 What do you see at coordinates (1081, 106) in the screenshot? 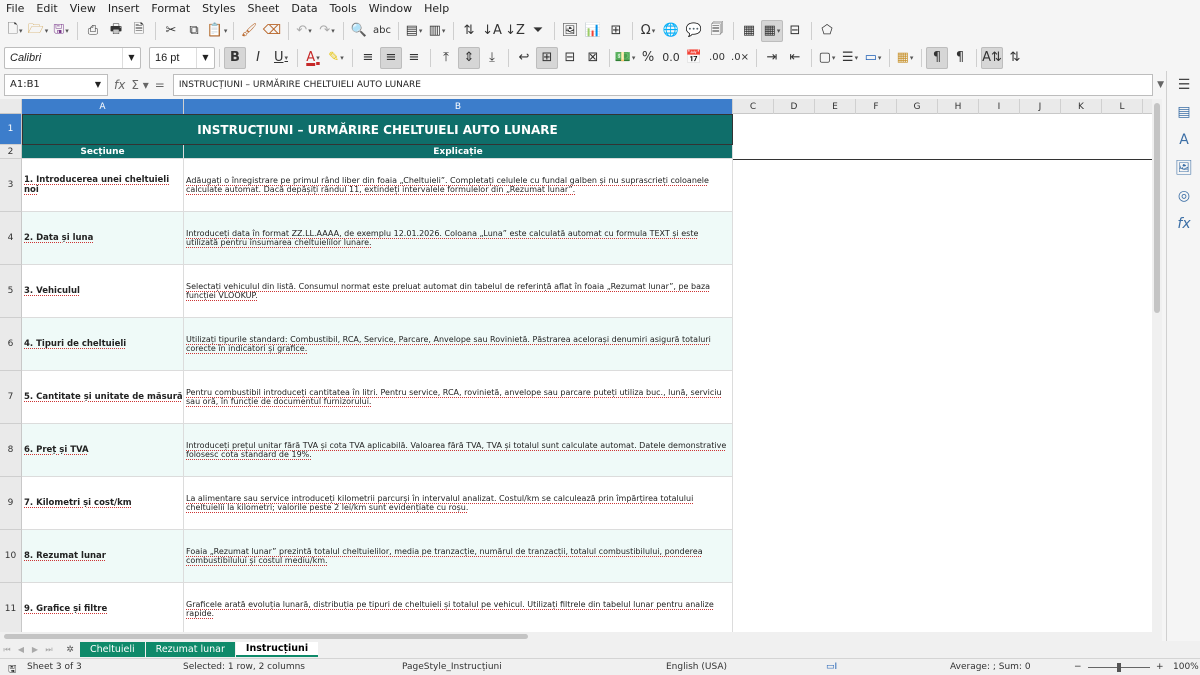
I see `column-header-k: K` at bounding box center [1081, 106].